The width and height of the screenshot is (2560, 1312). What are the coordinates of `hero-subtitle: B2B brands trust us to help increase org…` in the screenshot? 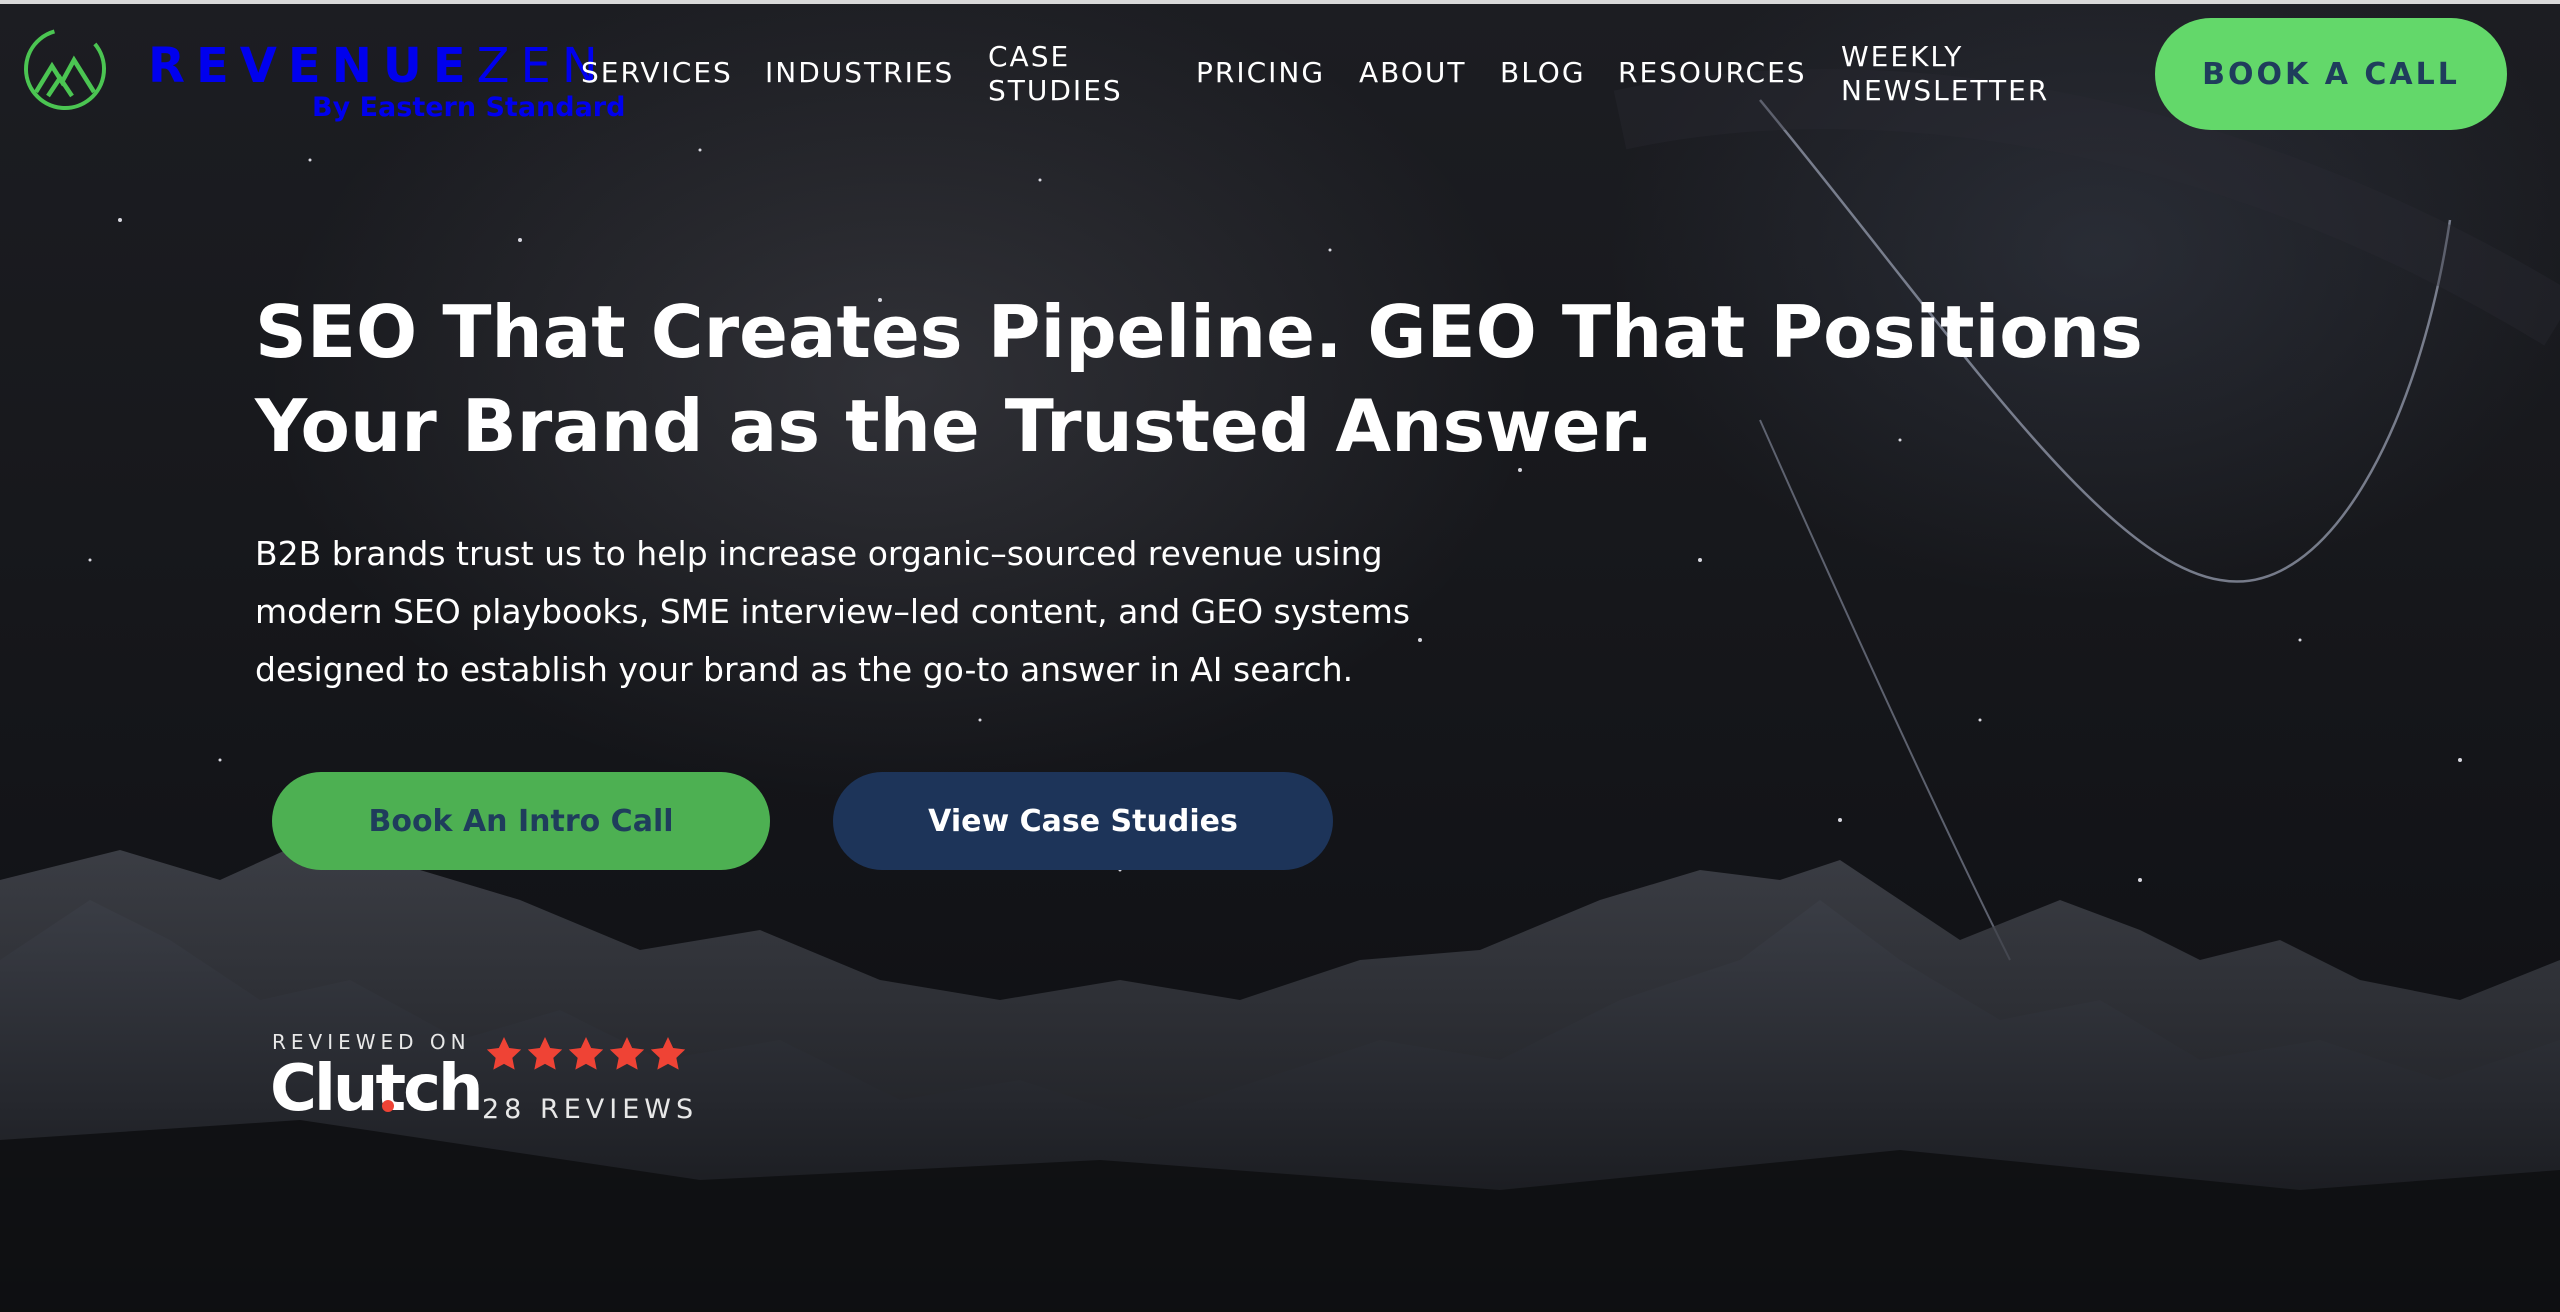 It's located at (935, 612).